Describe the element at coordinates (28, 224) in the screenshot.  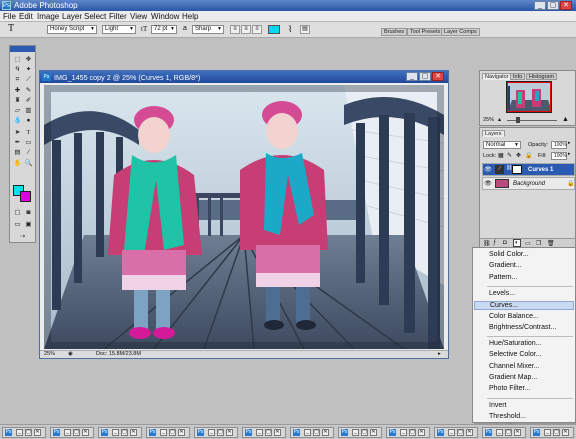
I see `screen-mode-full-icon: ▣` at that location.